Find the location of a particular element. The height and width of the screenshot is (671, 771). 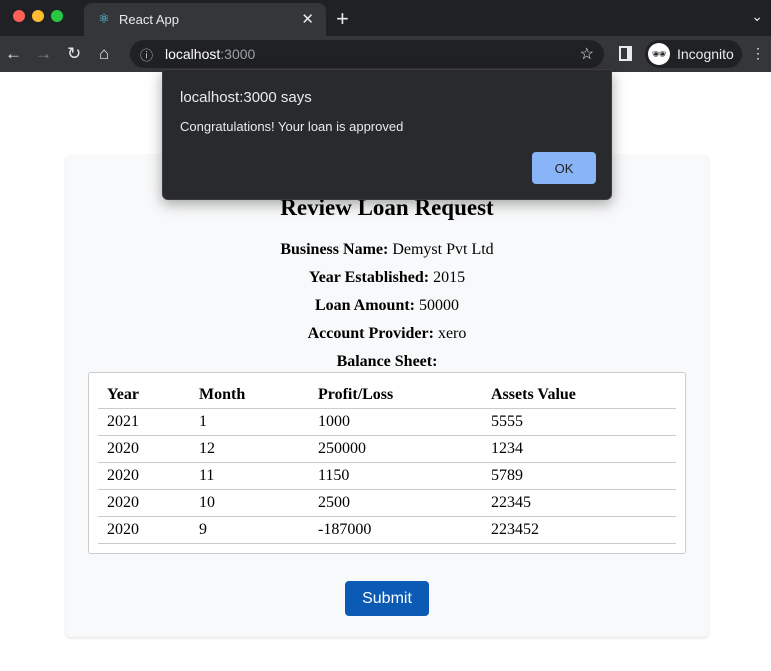

minimize-window-button is located at coordinates (38, 16).